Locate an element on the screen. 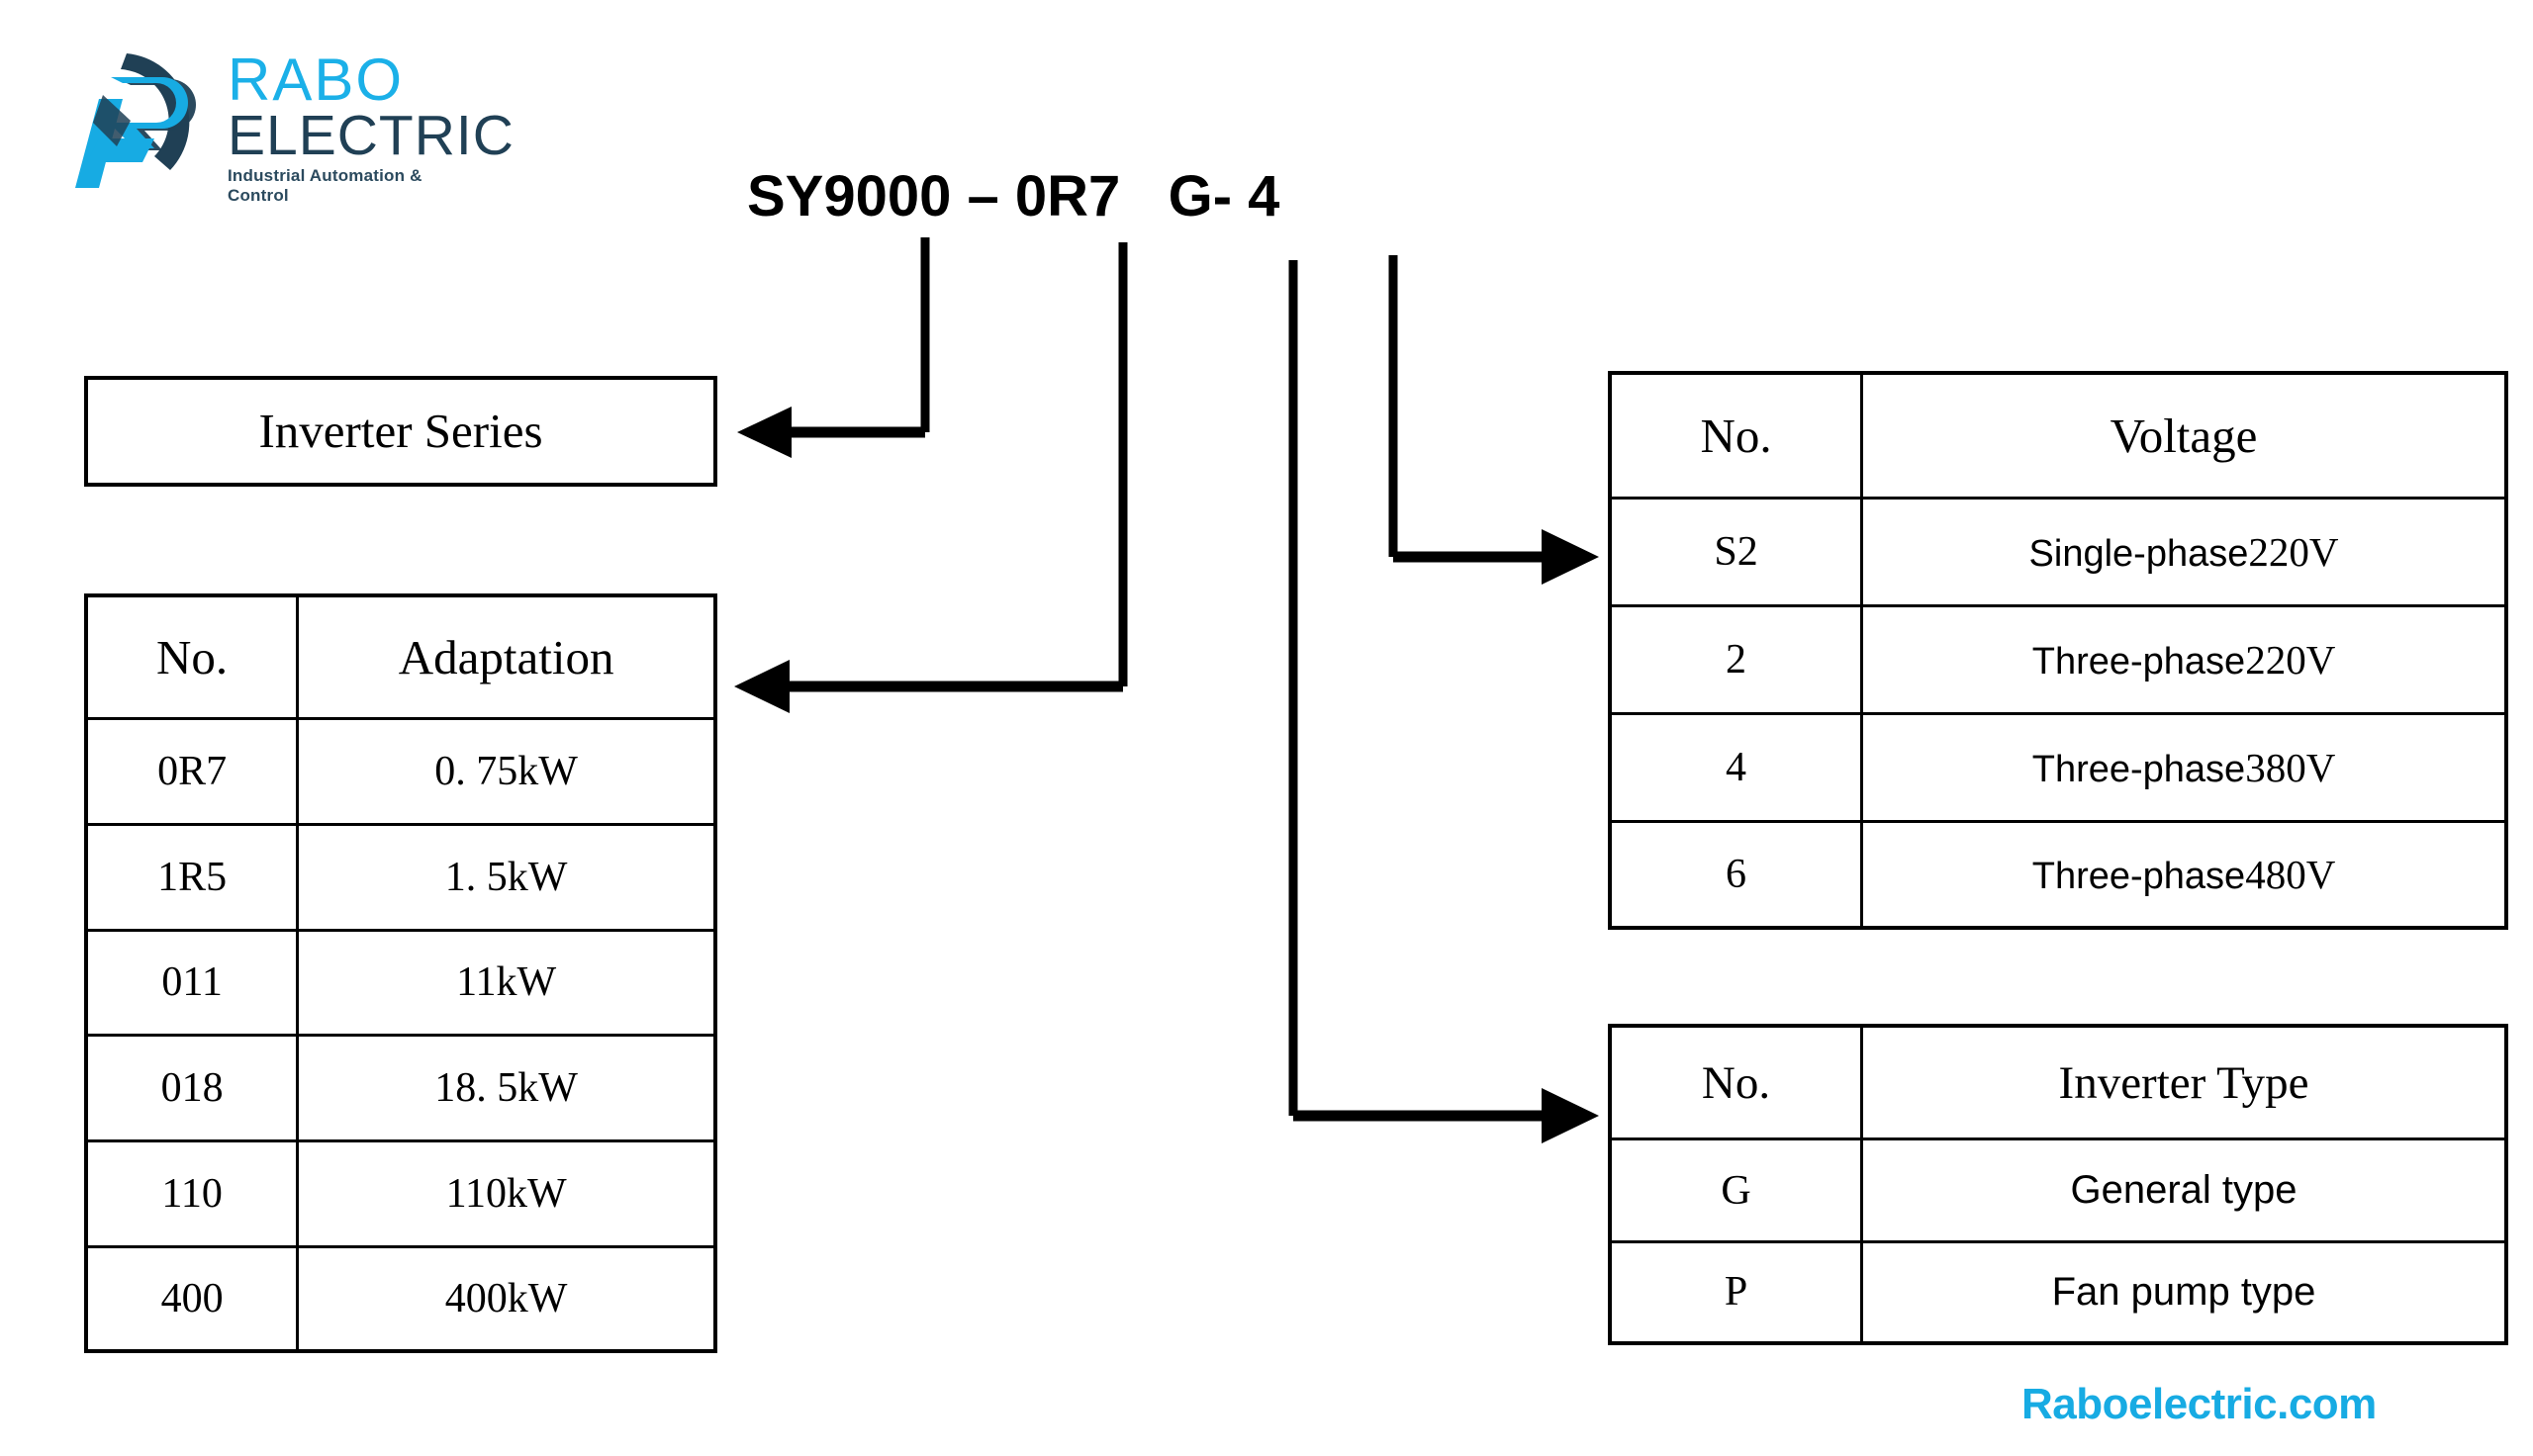  voltage-value: Three-phase480V is located at coordinates (2182, 872).